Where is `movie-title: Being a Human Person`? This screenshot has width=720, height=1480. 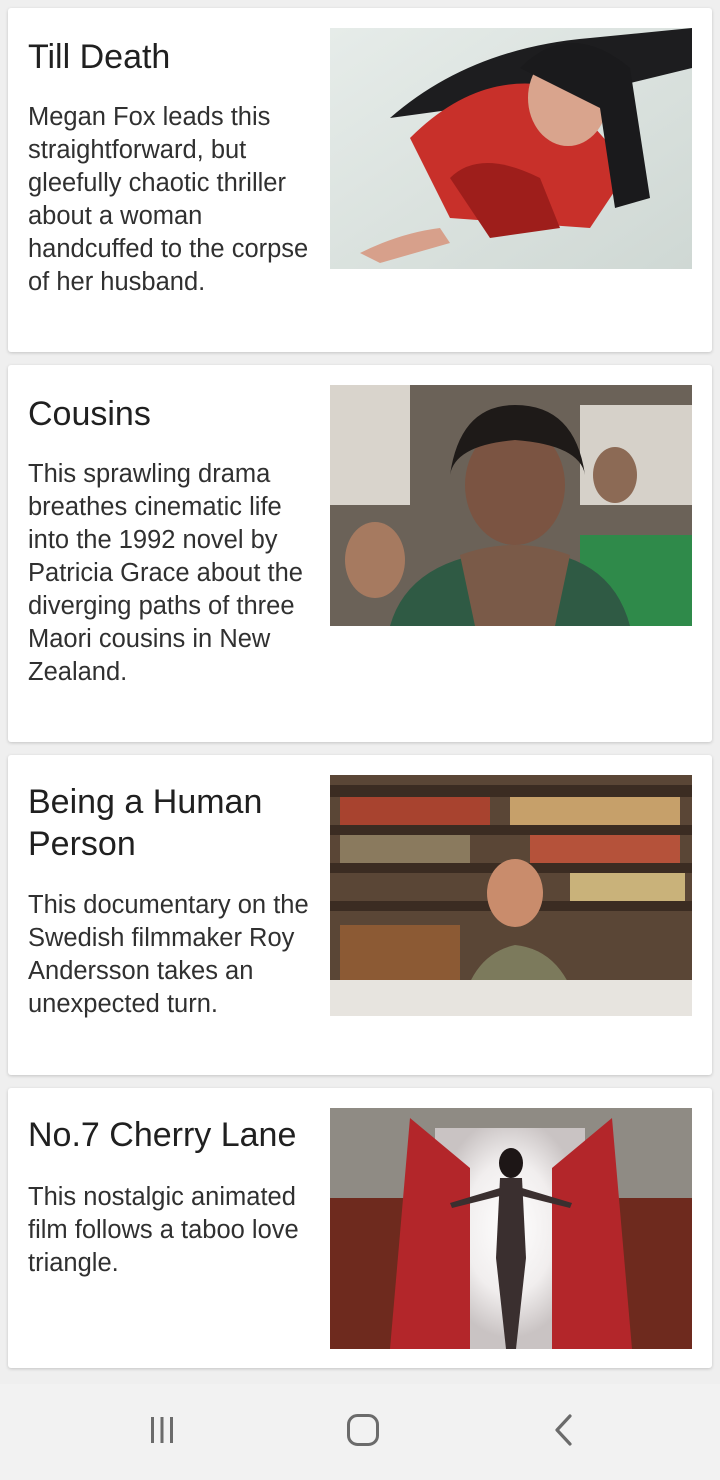 movie-title: Being a Human Person is located at coordinates (145, 823).